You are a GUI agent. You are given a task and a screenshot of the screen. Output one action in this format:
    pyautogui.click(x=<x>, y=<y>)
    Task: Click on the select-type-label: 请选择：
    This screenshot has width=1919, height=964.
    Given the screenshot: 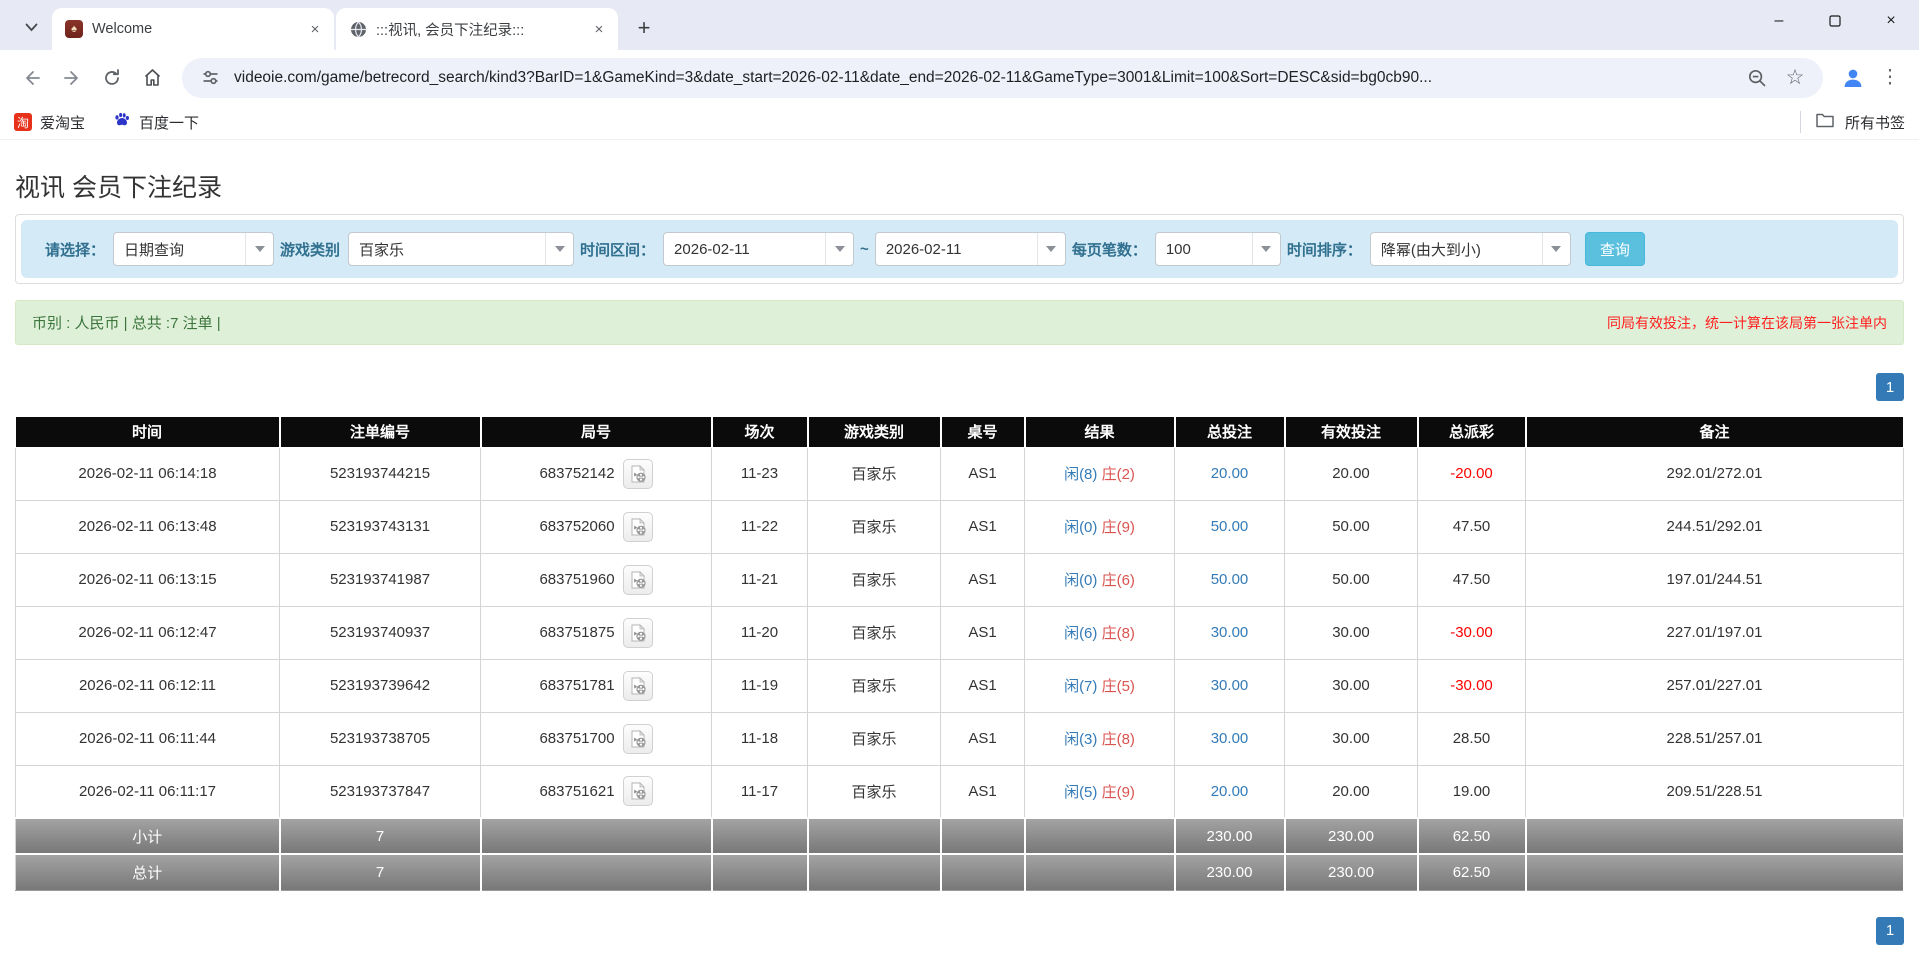 What is the action you would take?
    pyautogui.click(x=75, y=250)
    